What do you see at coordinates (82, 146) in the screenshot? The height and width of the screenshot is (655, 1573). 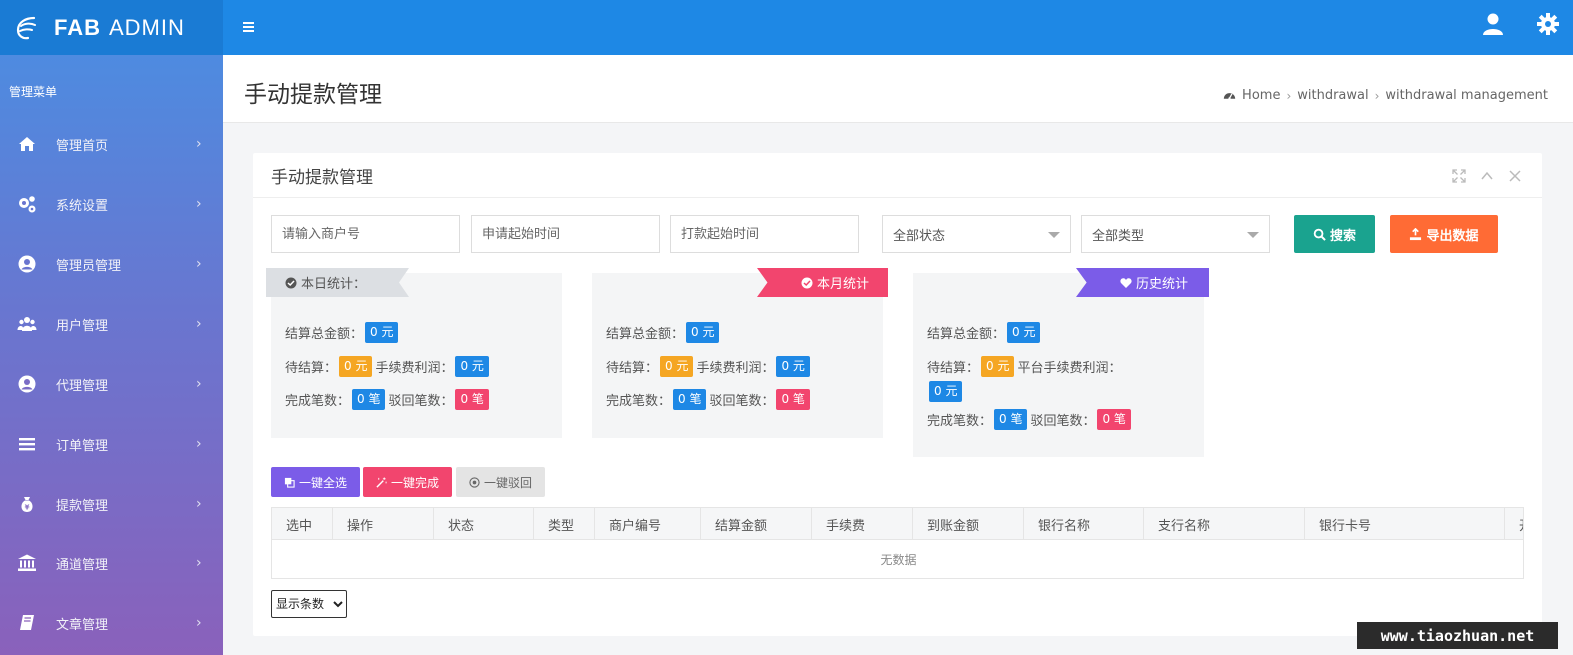 I see `sidebar-item-label: 管理首页` at bounding box center [82, 146].